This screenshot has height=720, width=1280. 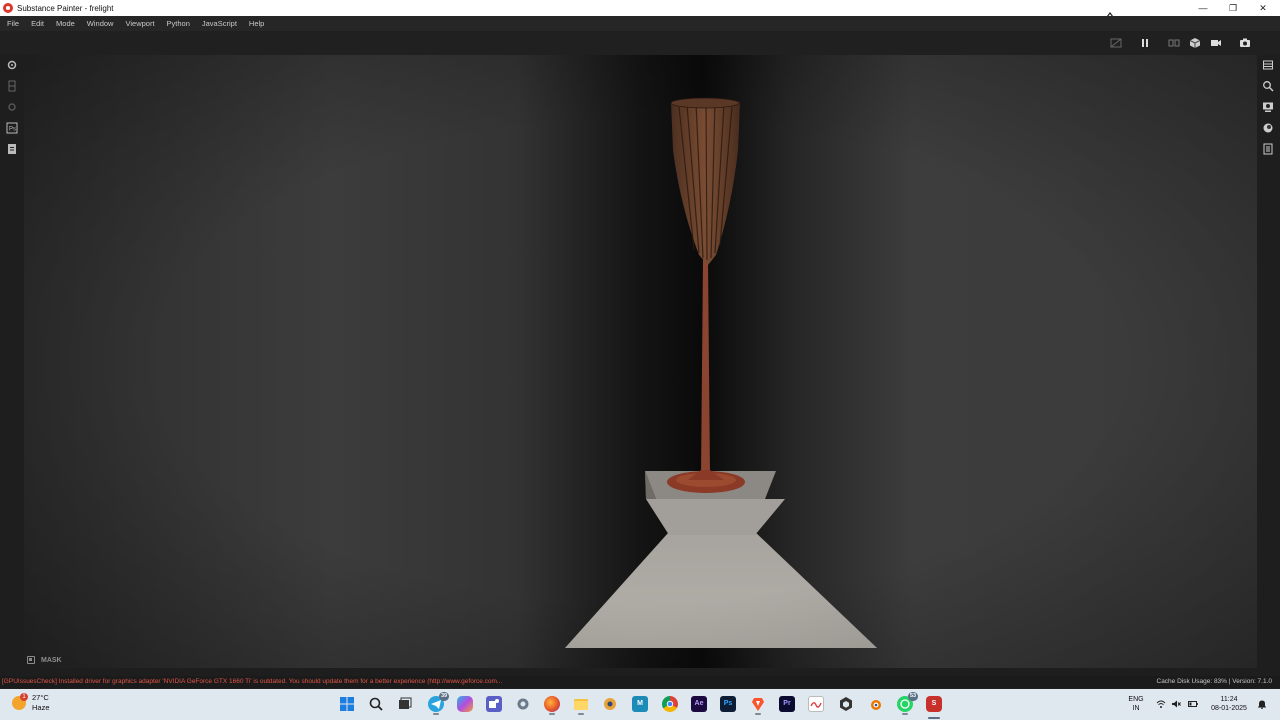 What do you see at coordinates (12, 65) in the screenshot?
I see `settings-icon` at bounding box center [12, 65].